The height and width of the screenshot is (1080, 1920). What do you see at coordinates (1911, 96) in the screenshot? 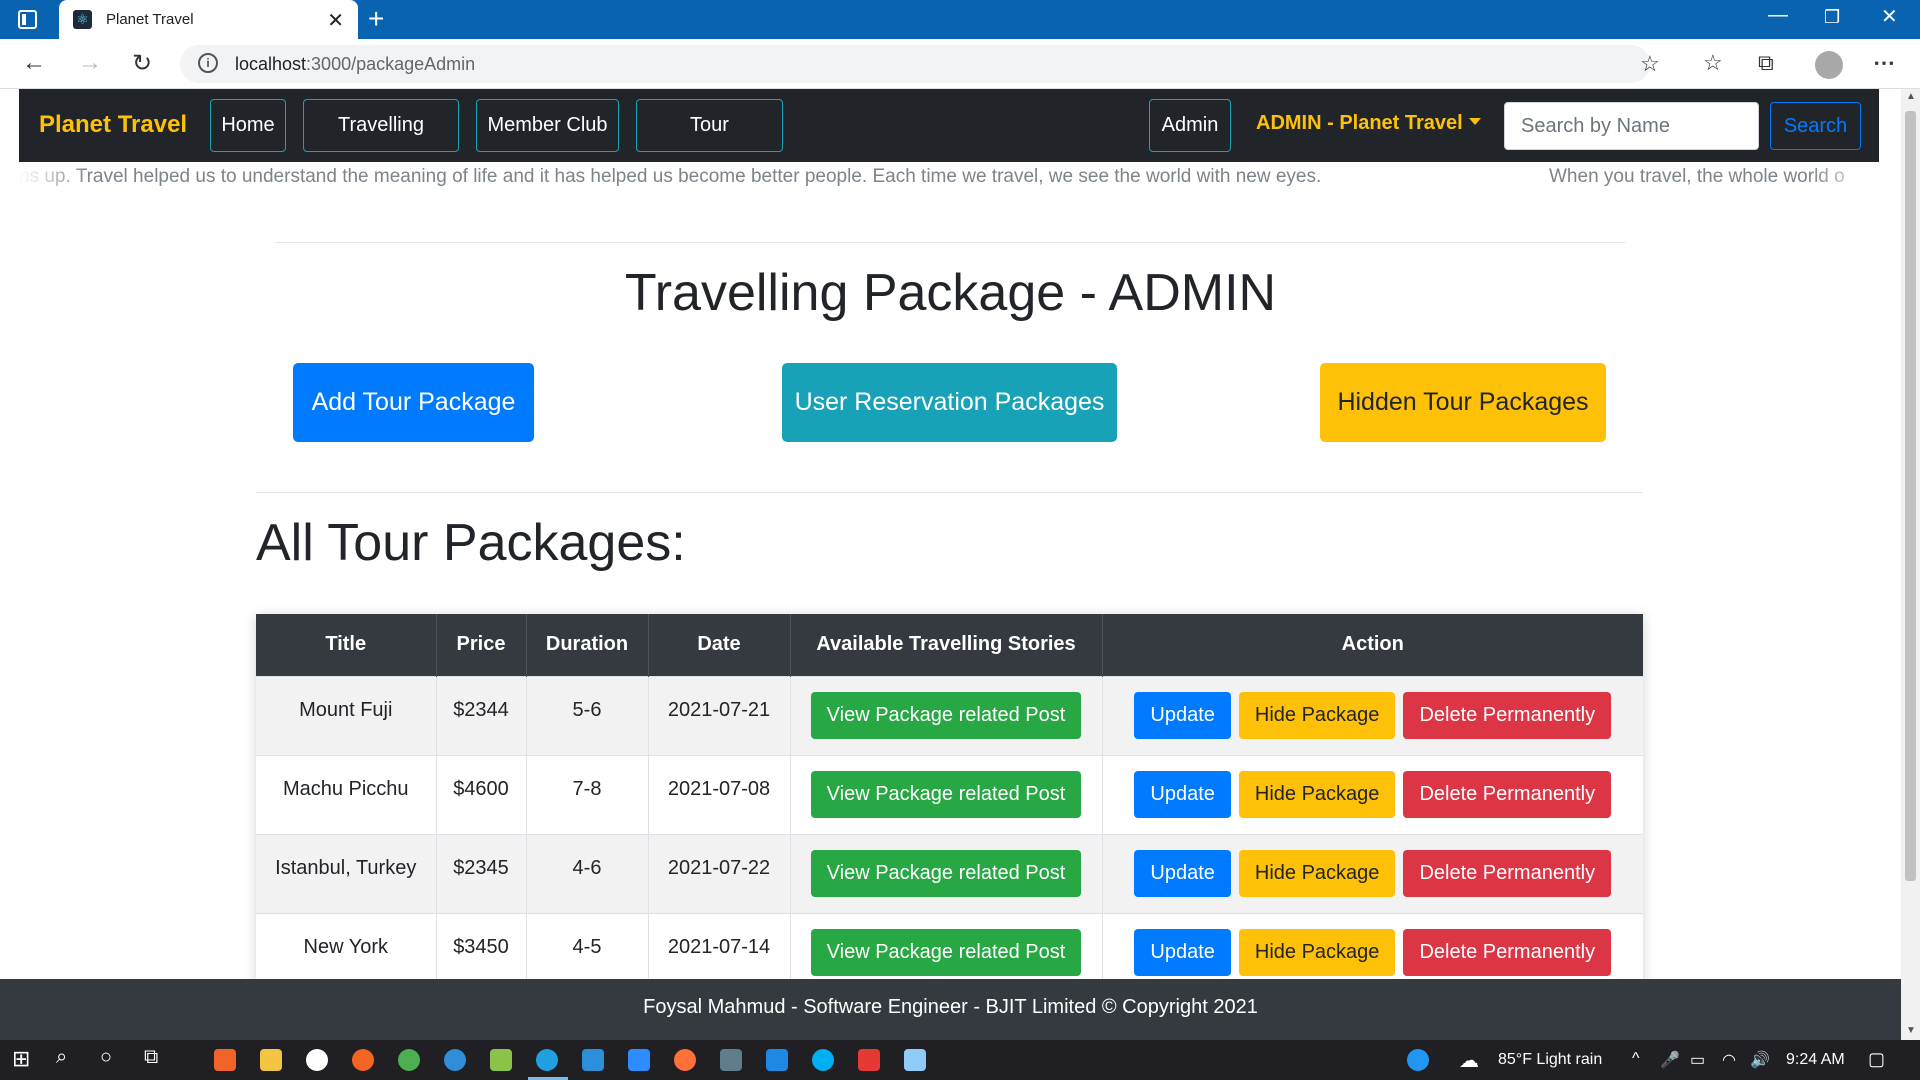
I see `scroll-up-icon: ▲` at bounding box center [1911, 96].